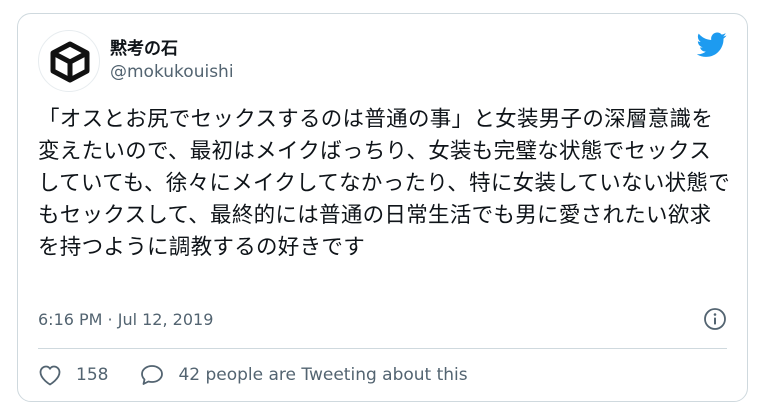  I want to click on cube-icon, so click(70, 62).